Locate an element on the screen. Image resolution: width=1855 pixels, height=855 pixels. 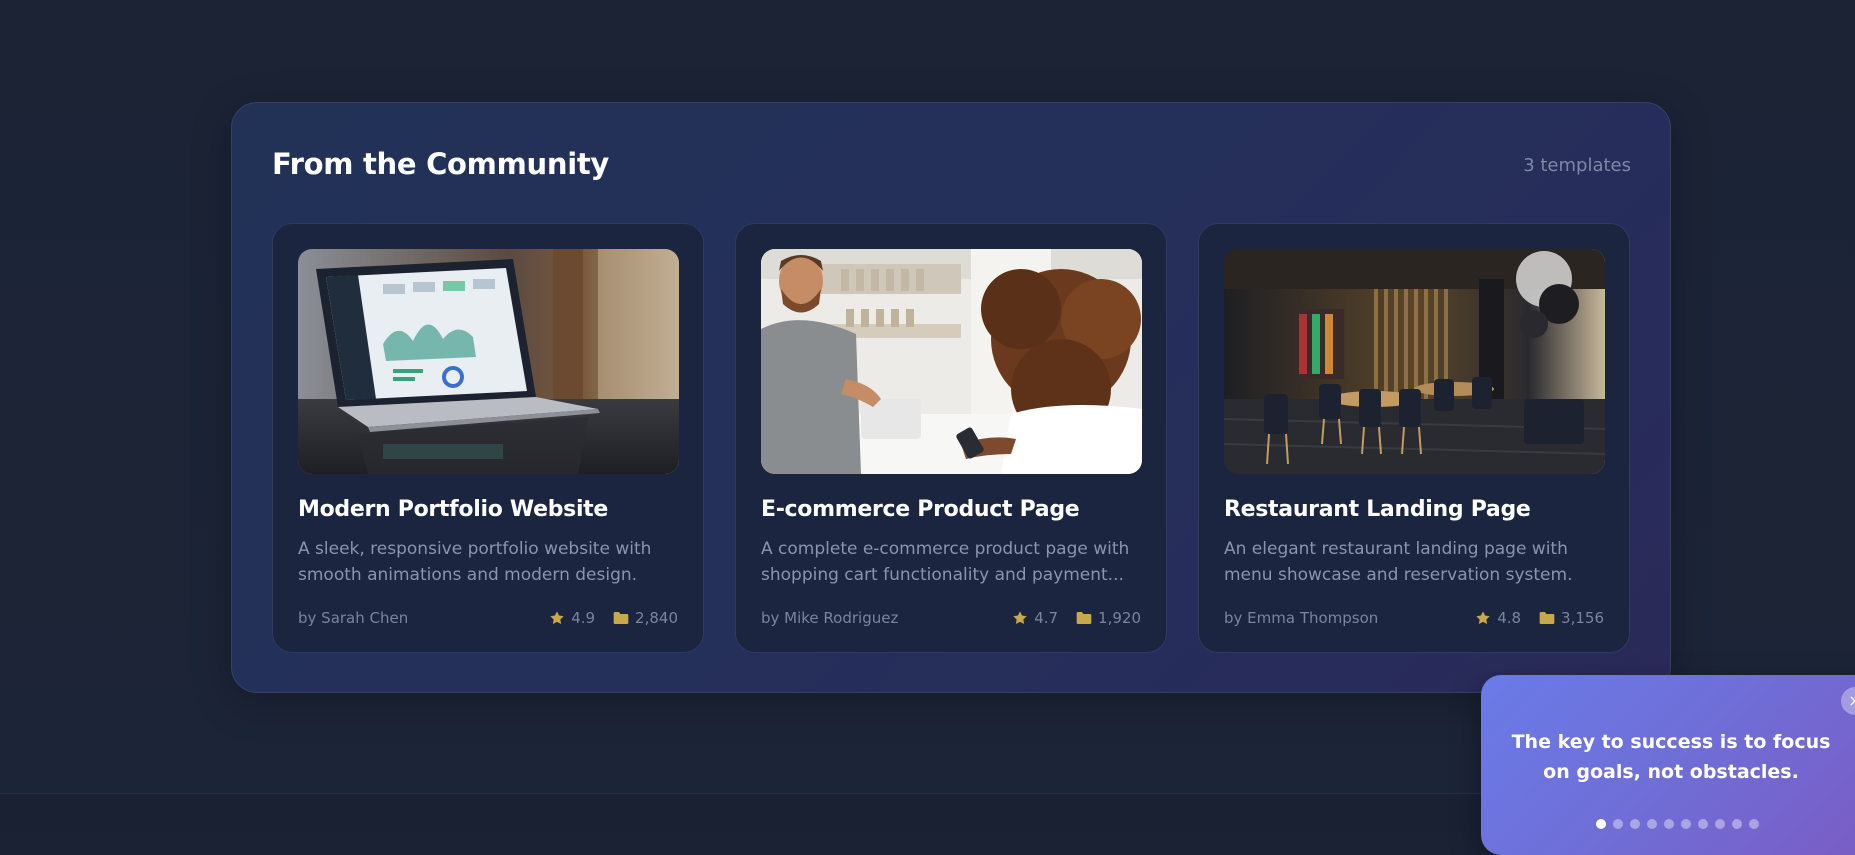
card-meta: by Emma Thompson 4.8 3,156 is located at coordinates (1414, 618).